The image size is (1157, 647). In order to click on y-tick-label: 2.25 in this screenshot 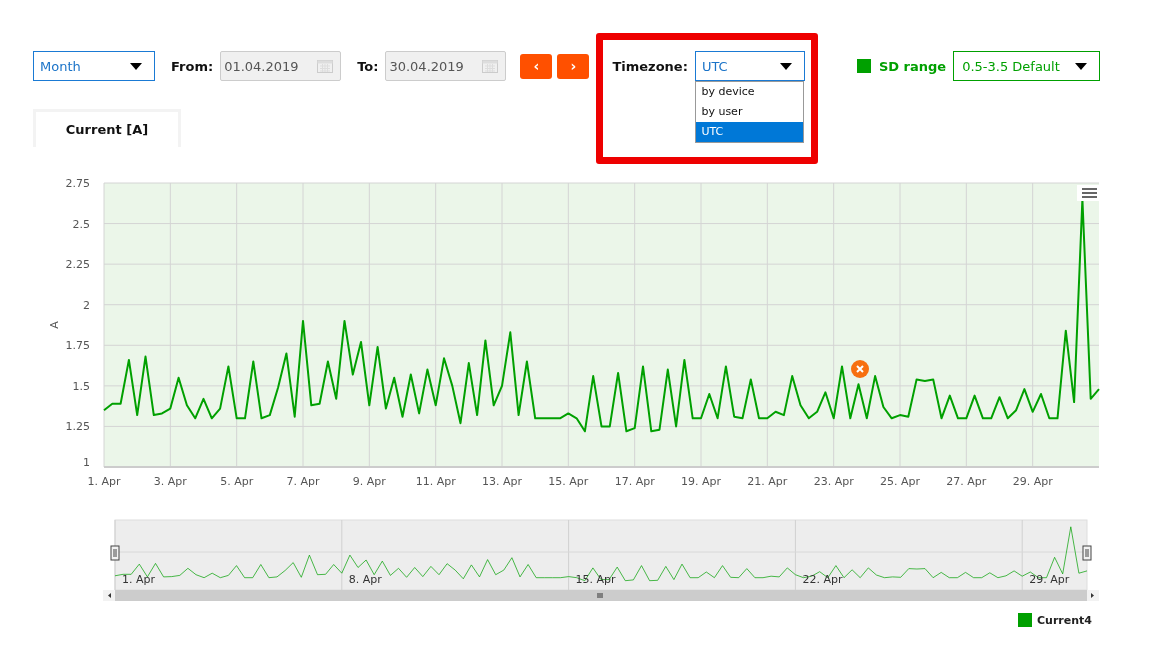, I will do `click(77, 265)`.